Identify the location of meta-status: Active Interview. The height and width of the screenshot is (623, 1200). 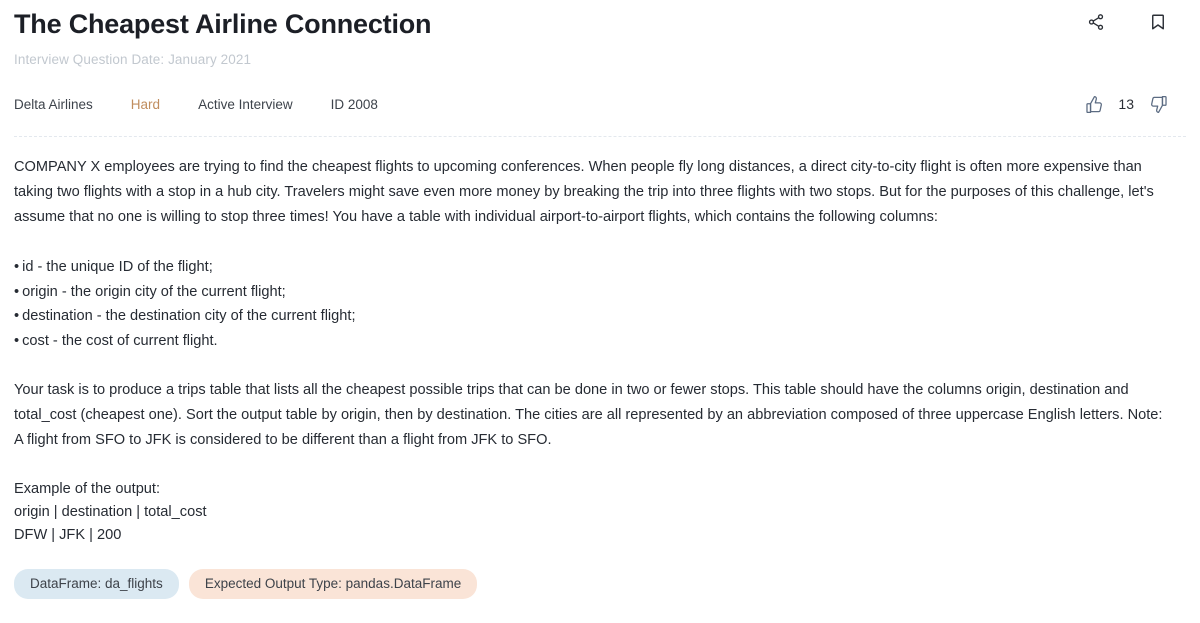
(245, 104).